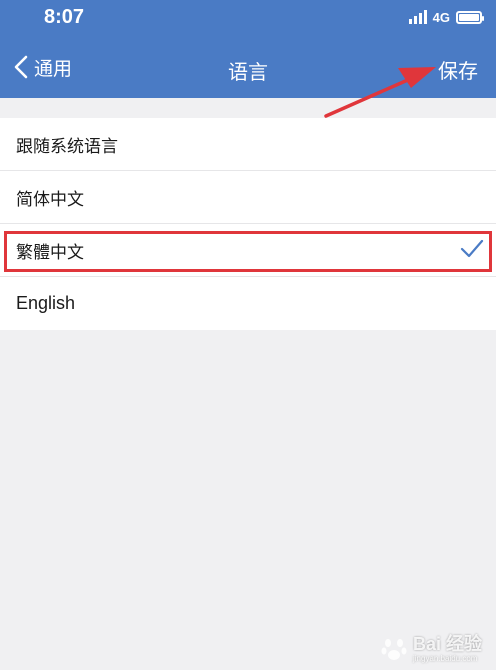 This screenshot has width=496, height=670. I want to click on language-option-traditional-chinese: 繁體中文, so click(248, 250).